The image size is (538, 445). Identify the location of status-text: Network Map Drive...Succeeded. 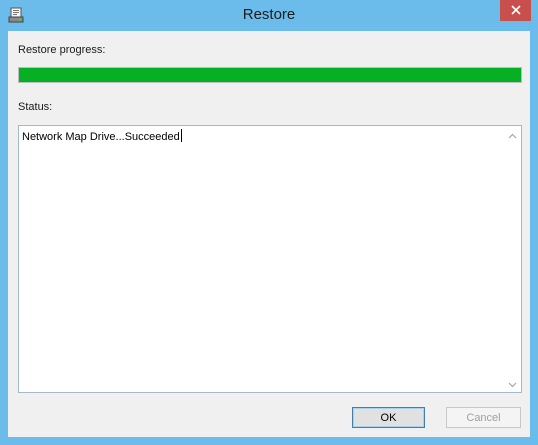
(102, 136).